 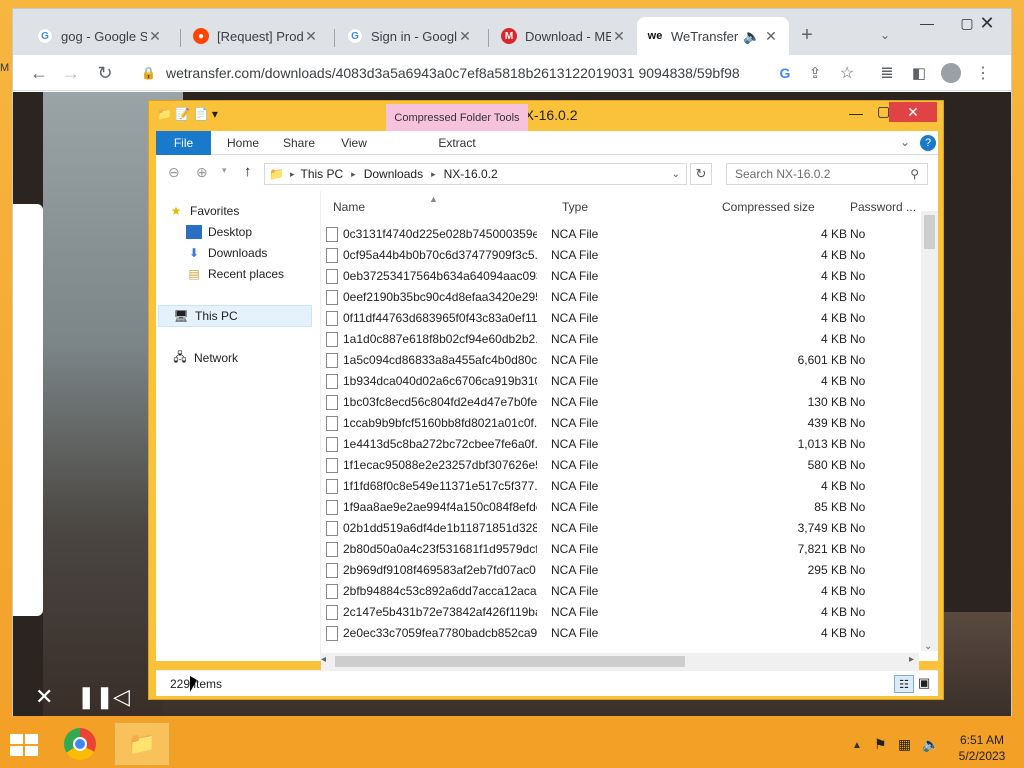 What do you see at coordinates (95, 697) in the screenshot?
I see `pause-icon: ❚❚` at bounding box center [95, 697].